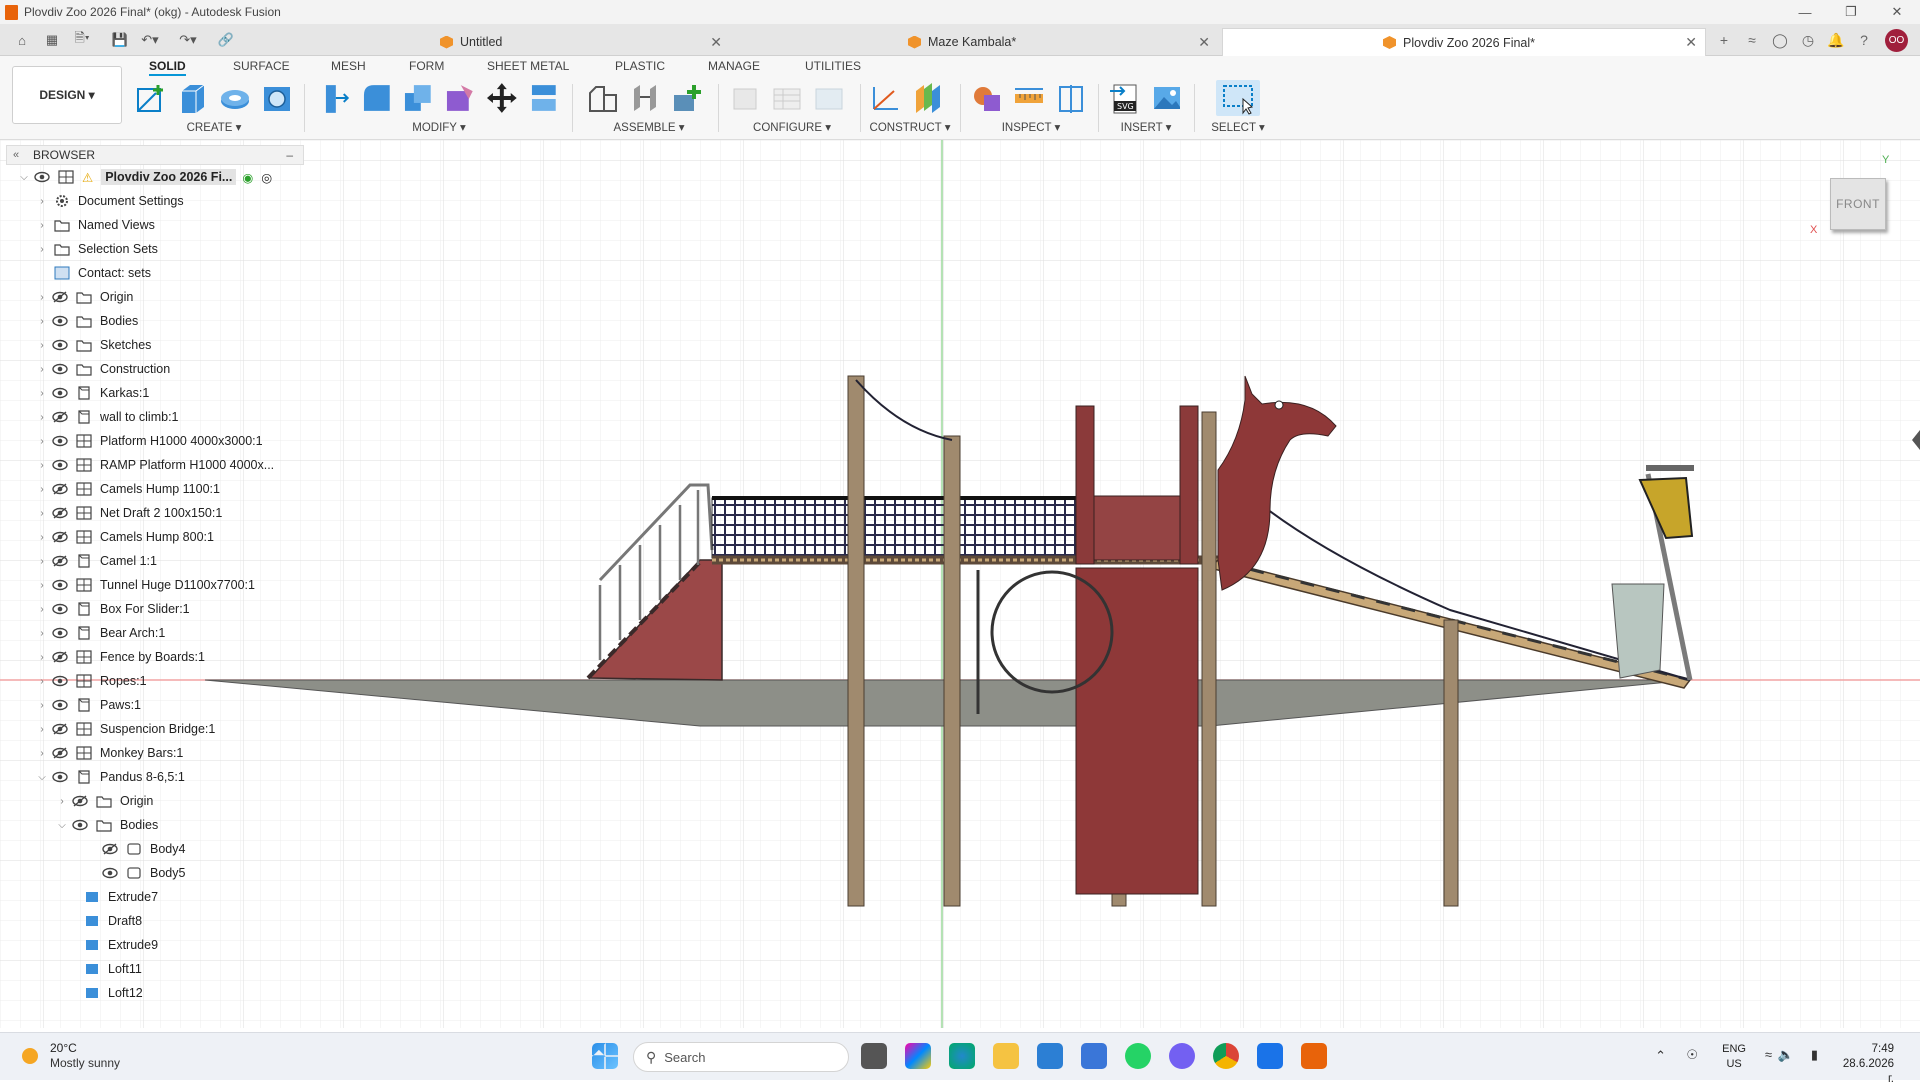 This screenshot has height=1087, width=1920. I want to click on battery-icon: ▮, so click(1814, 1055).